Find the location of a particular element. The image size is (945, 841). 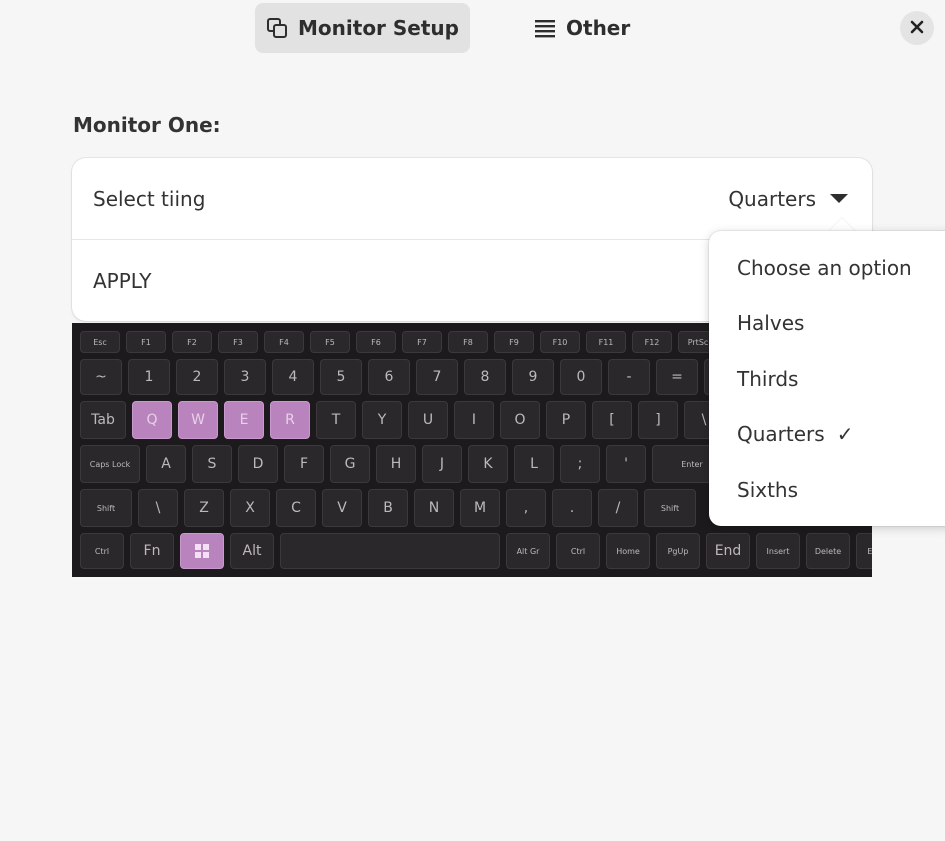

keyboard-key: E is located at coordinates (244, 420).